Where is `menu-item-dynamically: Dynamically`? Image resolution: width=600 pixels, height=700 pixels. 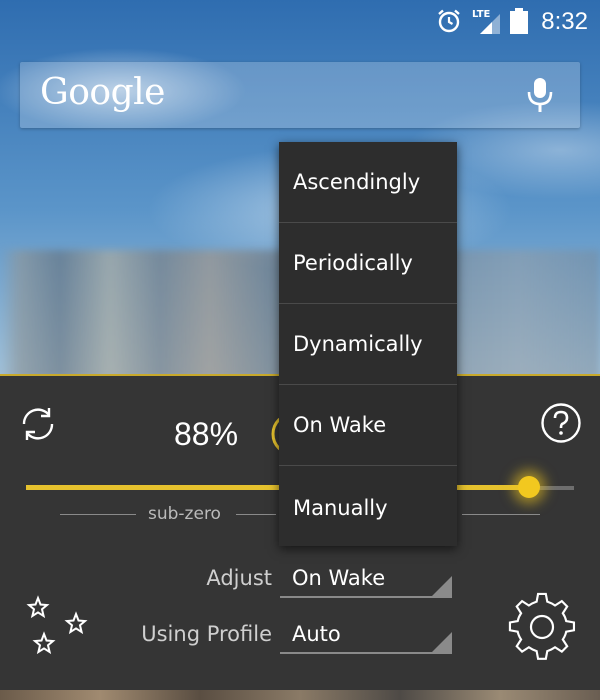 menu-item-dynamically: Dynamically is located at coordinates (368, 344).